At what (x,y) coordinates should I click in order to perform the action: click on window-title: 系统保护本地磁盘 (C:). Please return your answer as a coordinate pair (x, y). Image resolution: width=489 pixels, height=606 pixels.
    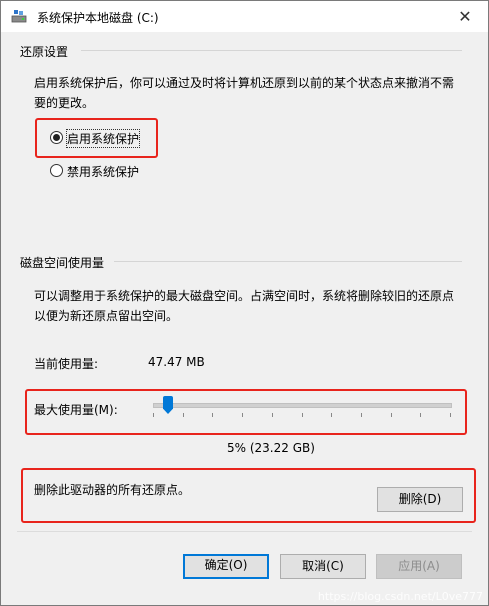
    Looking at the image, I should click on (98, 18).